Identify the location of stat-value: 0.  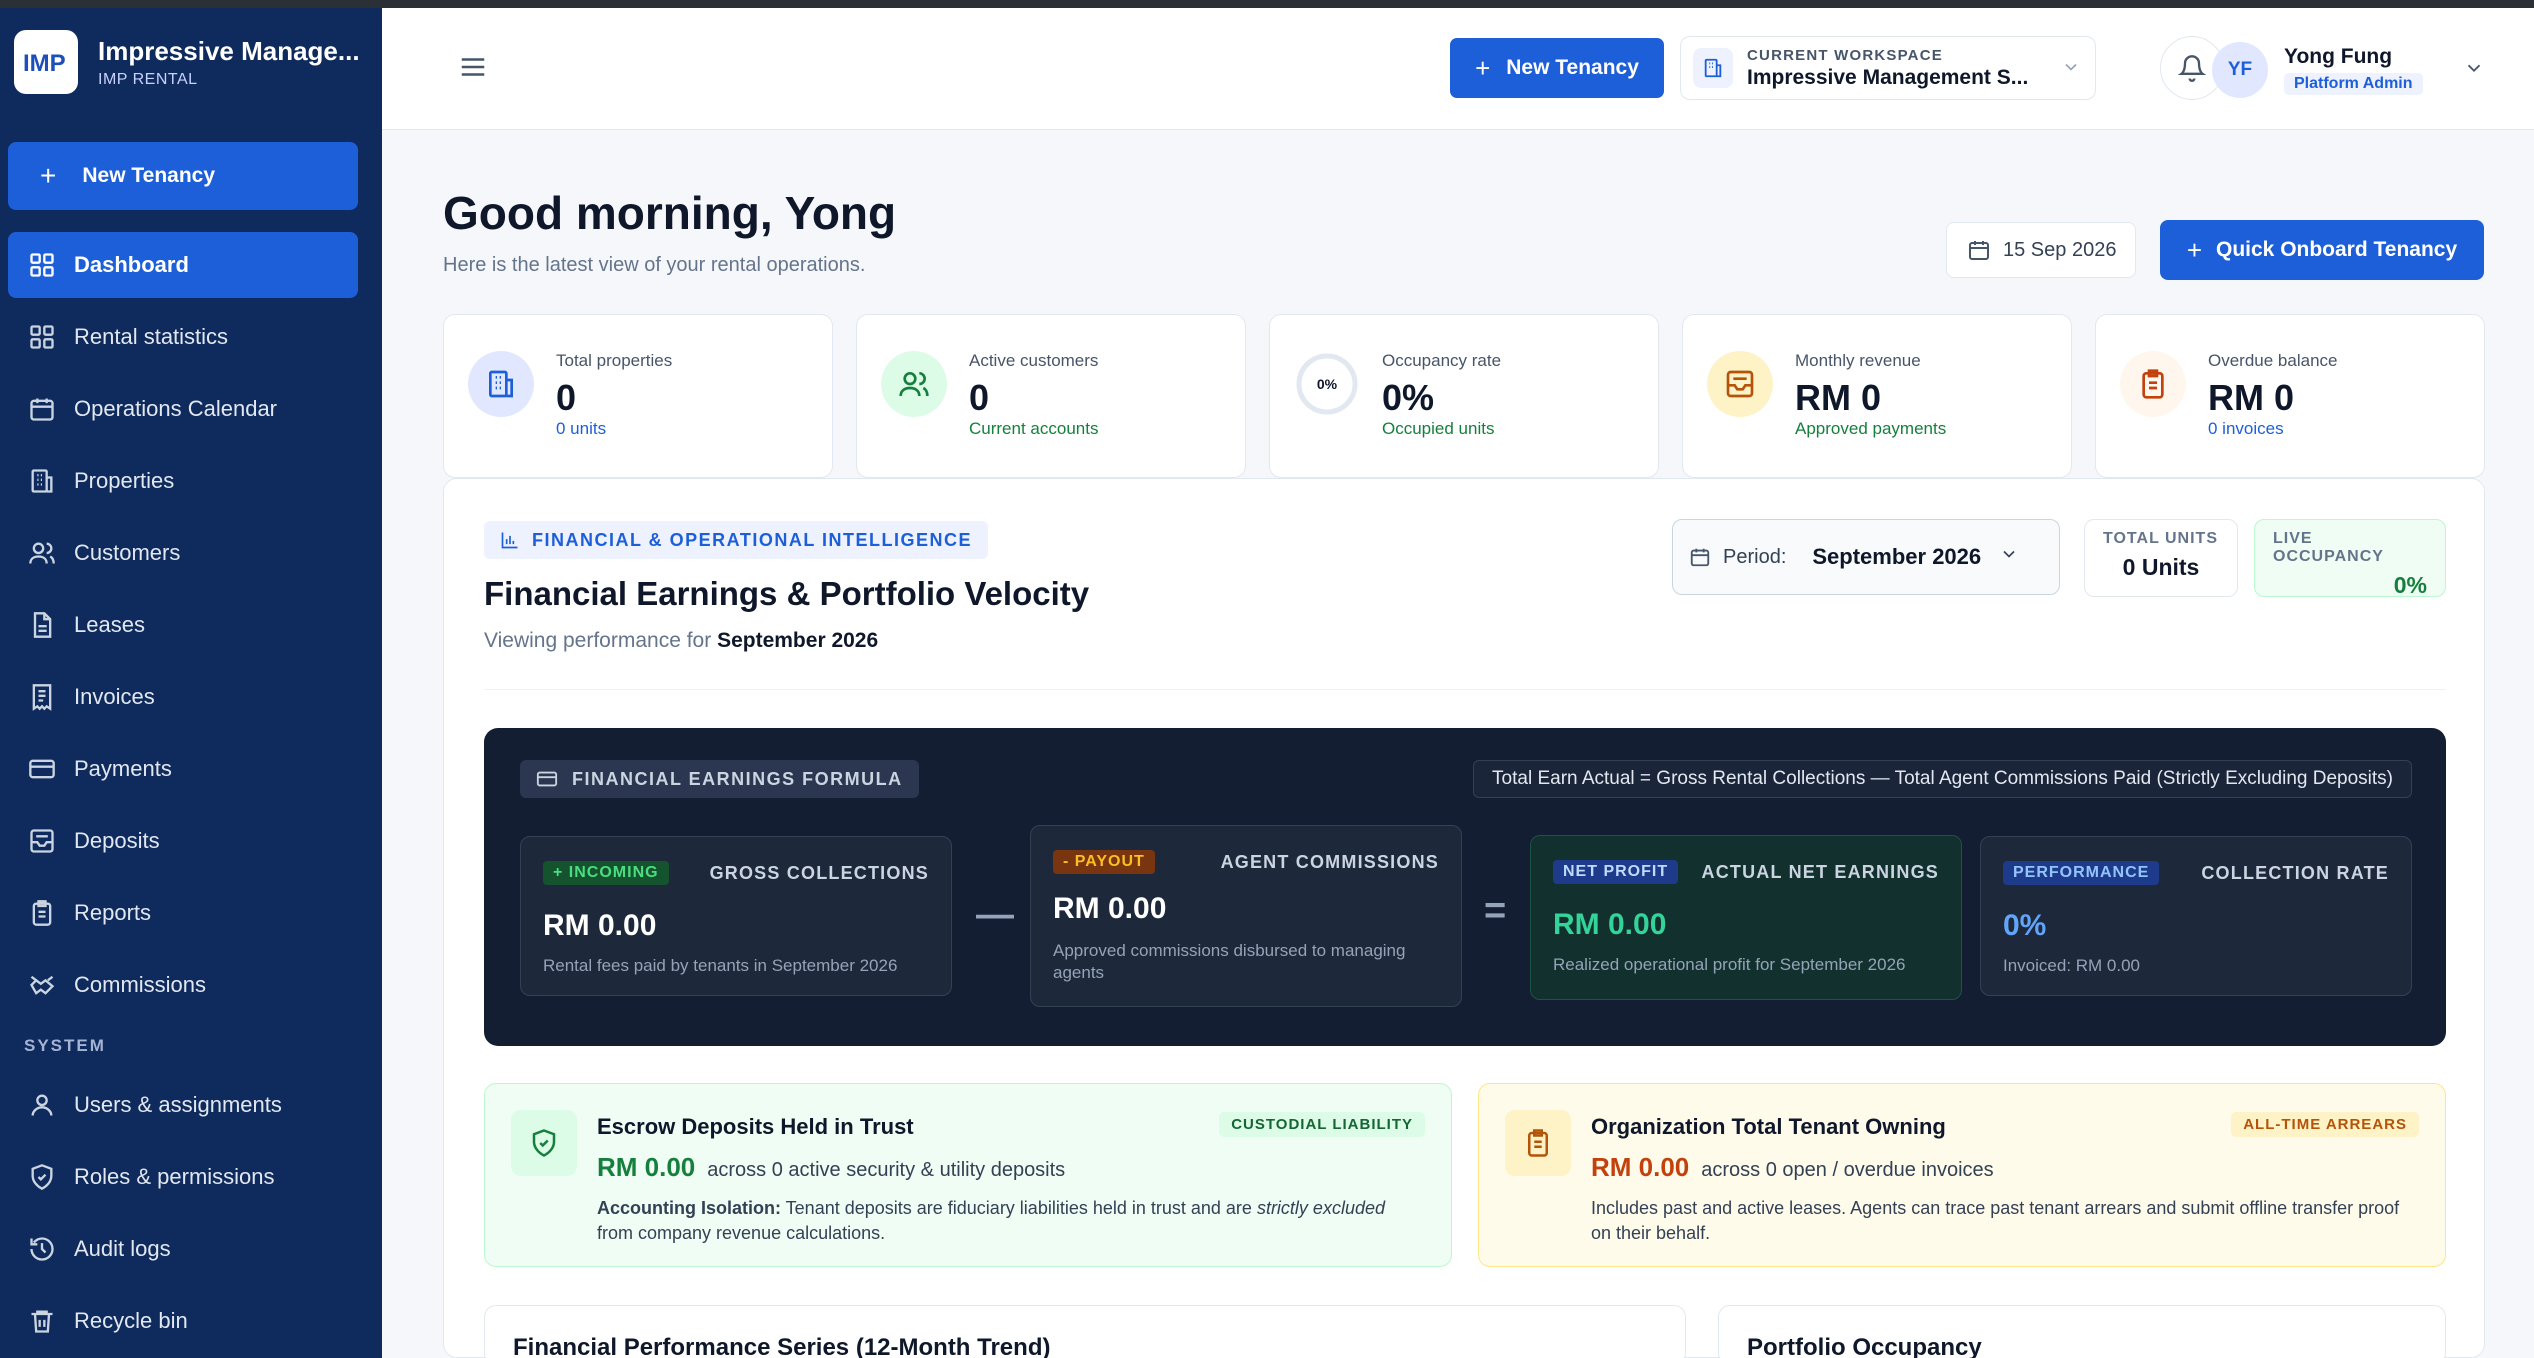
(566, 397).